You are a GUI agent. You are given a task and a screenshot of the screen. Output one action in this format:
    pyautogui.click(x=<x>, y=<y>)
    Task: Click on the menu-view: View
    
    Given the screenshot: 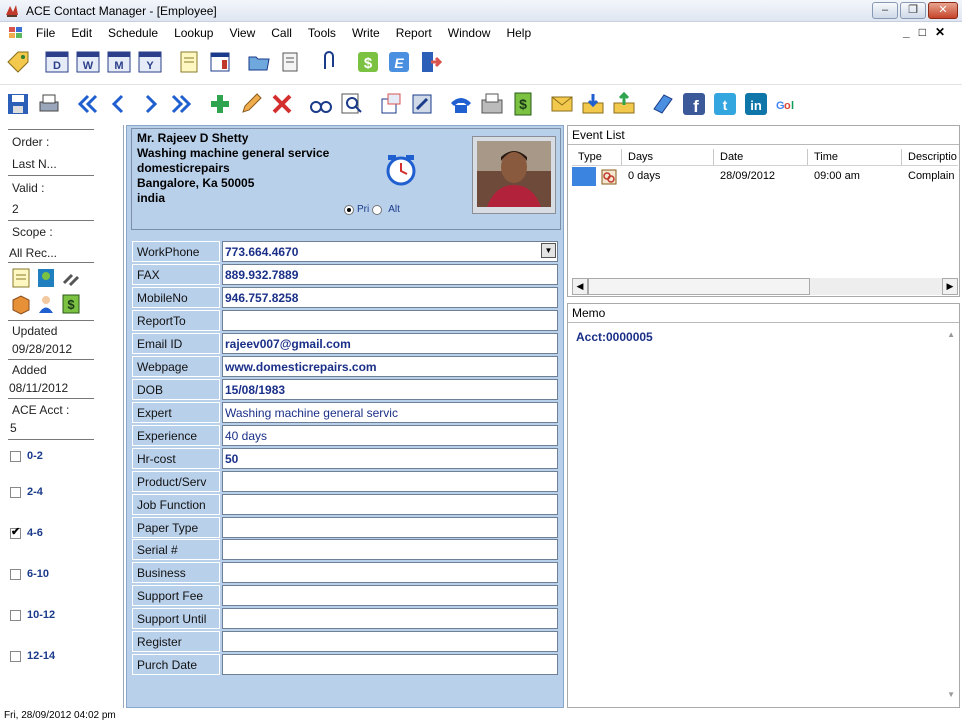 What is the action you would take?
    pyautogui.click(x=244, y=33)
    